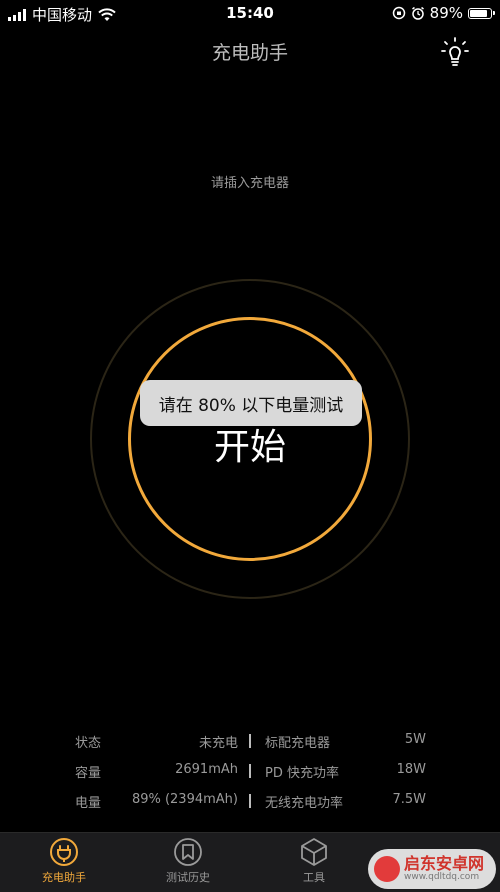 This screenshot has height=892, width=500. I want to click on orientation-lock-icon, so click(398, 13).